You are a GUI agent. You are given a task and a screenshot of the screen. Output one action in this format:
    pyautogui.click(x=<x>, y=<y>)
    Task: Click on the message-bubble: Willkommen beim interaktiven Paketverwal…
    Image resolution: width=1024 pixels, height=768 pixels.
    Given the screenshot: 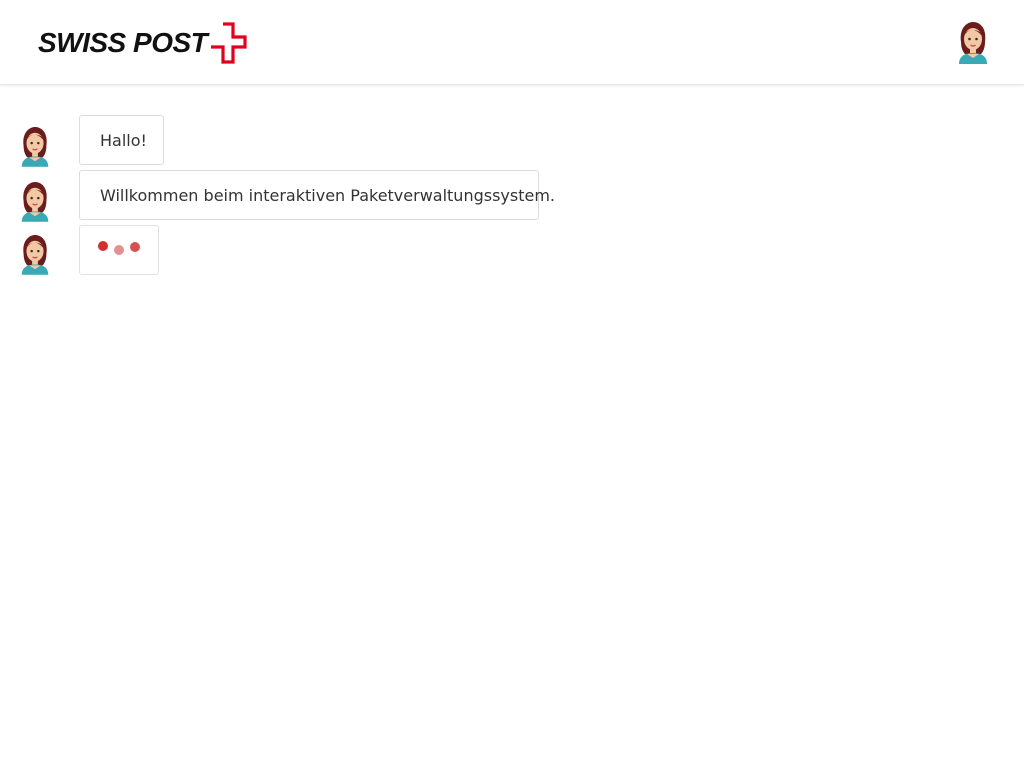 What is the action you would take?
    pyautogui.click(x=317, y=195)
    